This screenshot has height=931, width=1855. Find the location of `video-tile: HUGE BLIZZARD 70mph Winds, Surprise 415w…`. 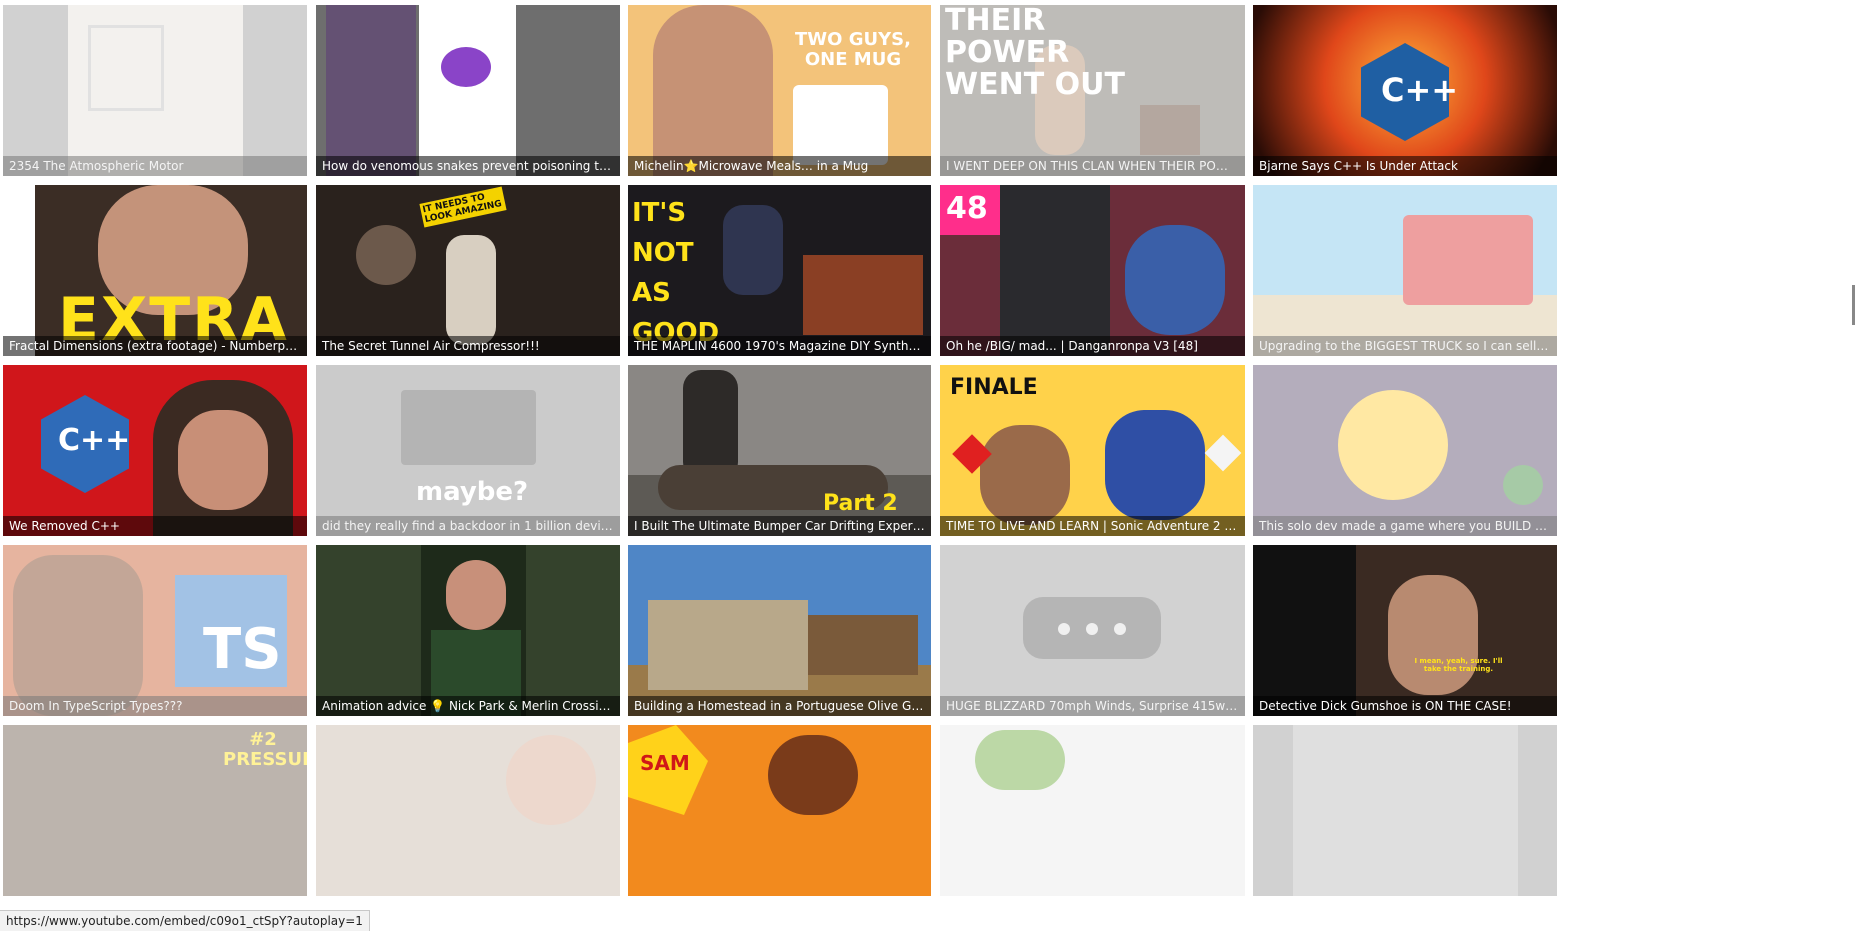

video-tile: HUGE BLIZZARD 70mph Winds, Surprise 415w… is located at coordinates (1092, 630).